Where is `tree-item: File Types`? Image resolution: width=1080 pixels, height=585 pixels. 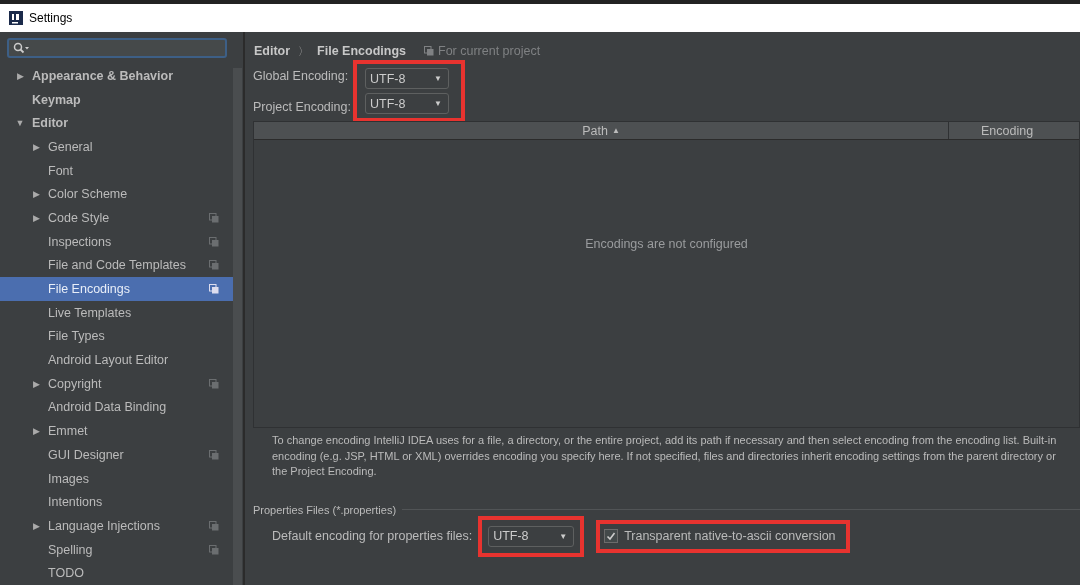 tree-item: File Types is located at coordinates (116, 336).